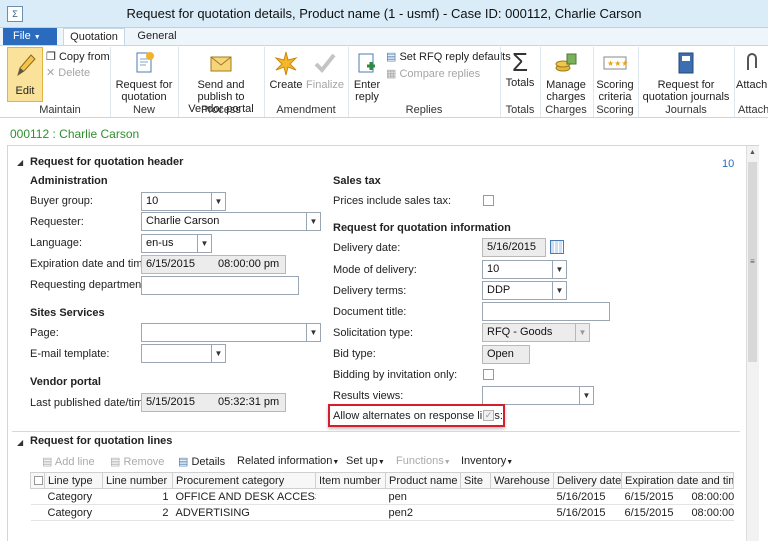 The width and height of the screenshot is (768, 541). Describe the element at coordinates (366, 63) in the screenshot. I see `reply-document-icon` at that location.